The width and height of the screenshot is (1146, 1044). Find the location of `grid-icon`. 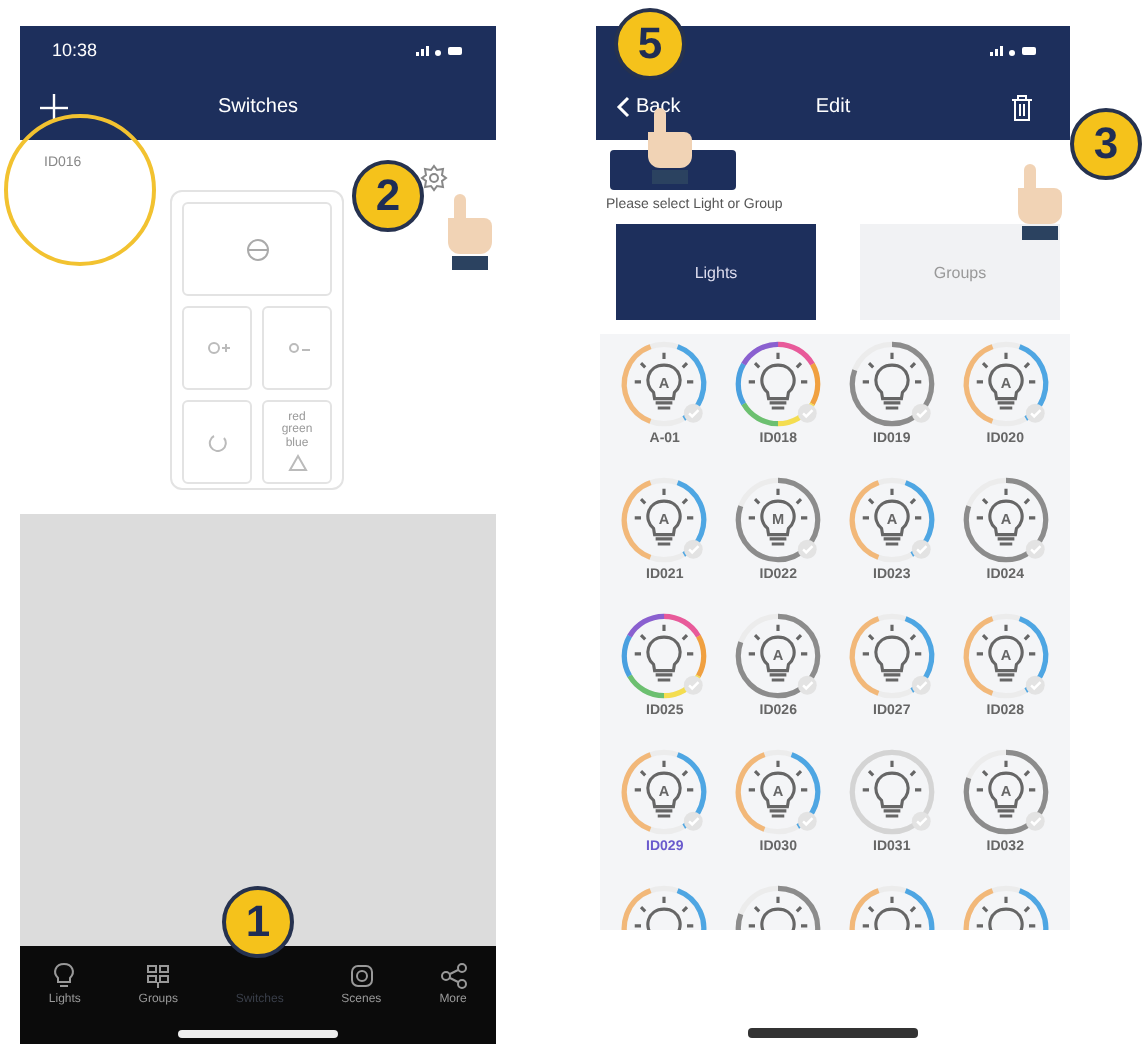

grid-icon is located at coordinates (158, 977).